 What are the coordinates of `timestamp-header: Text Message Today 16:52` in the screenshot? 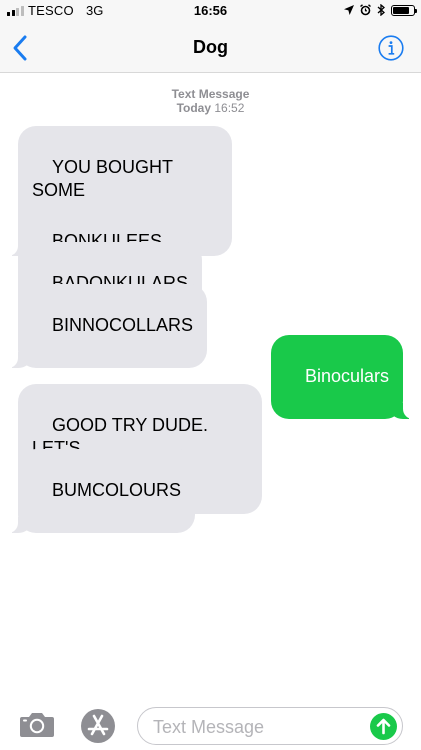 It's located at (210, 101).